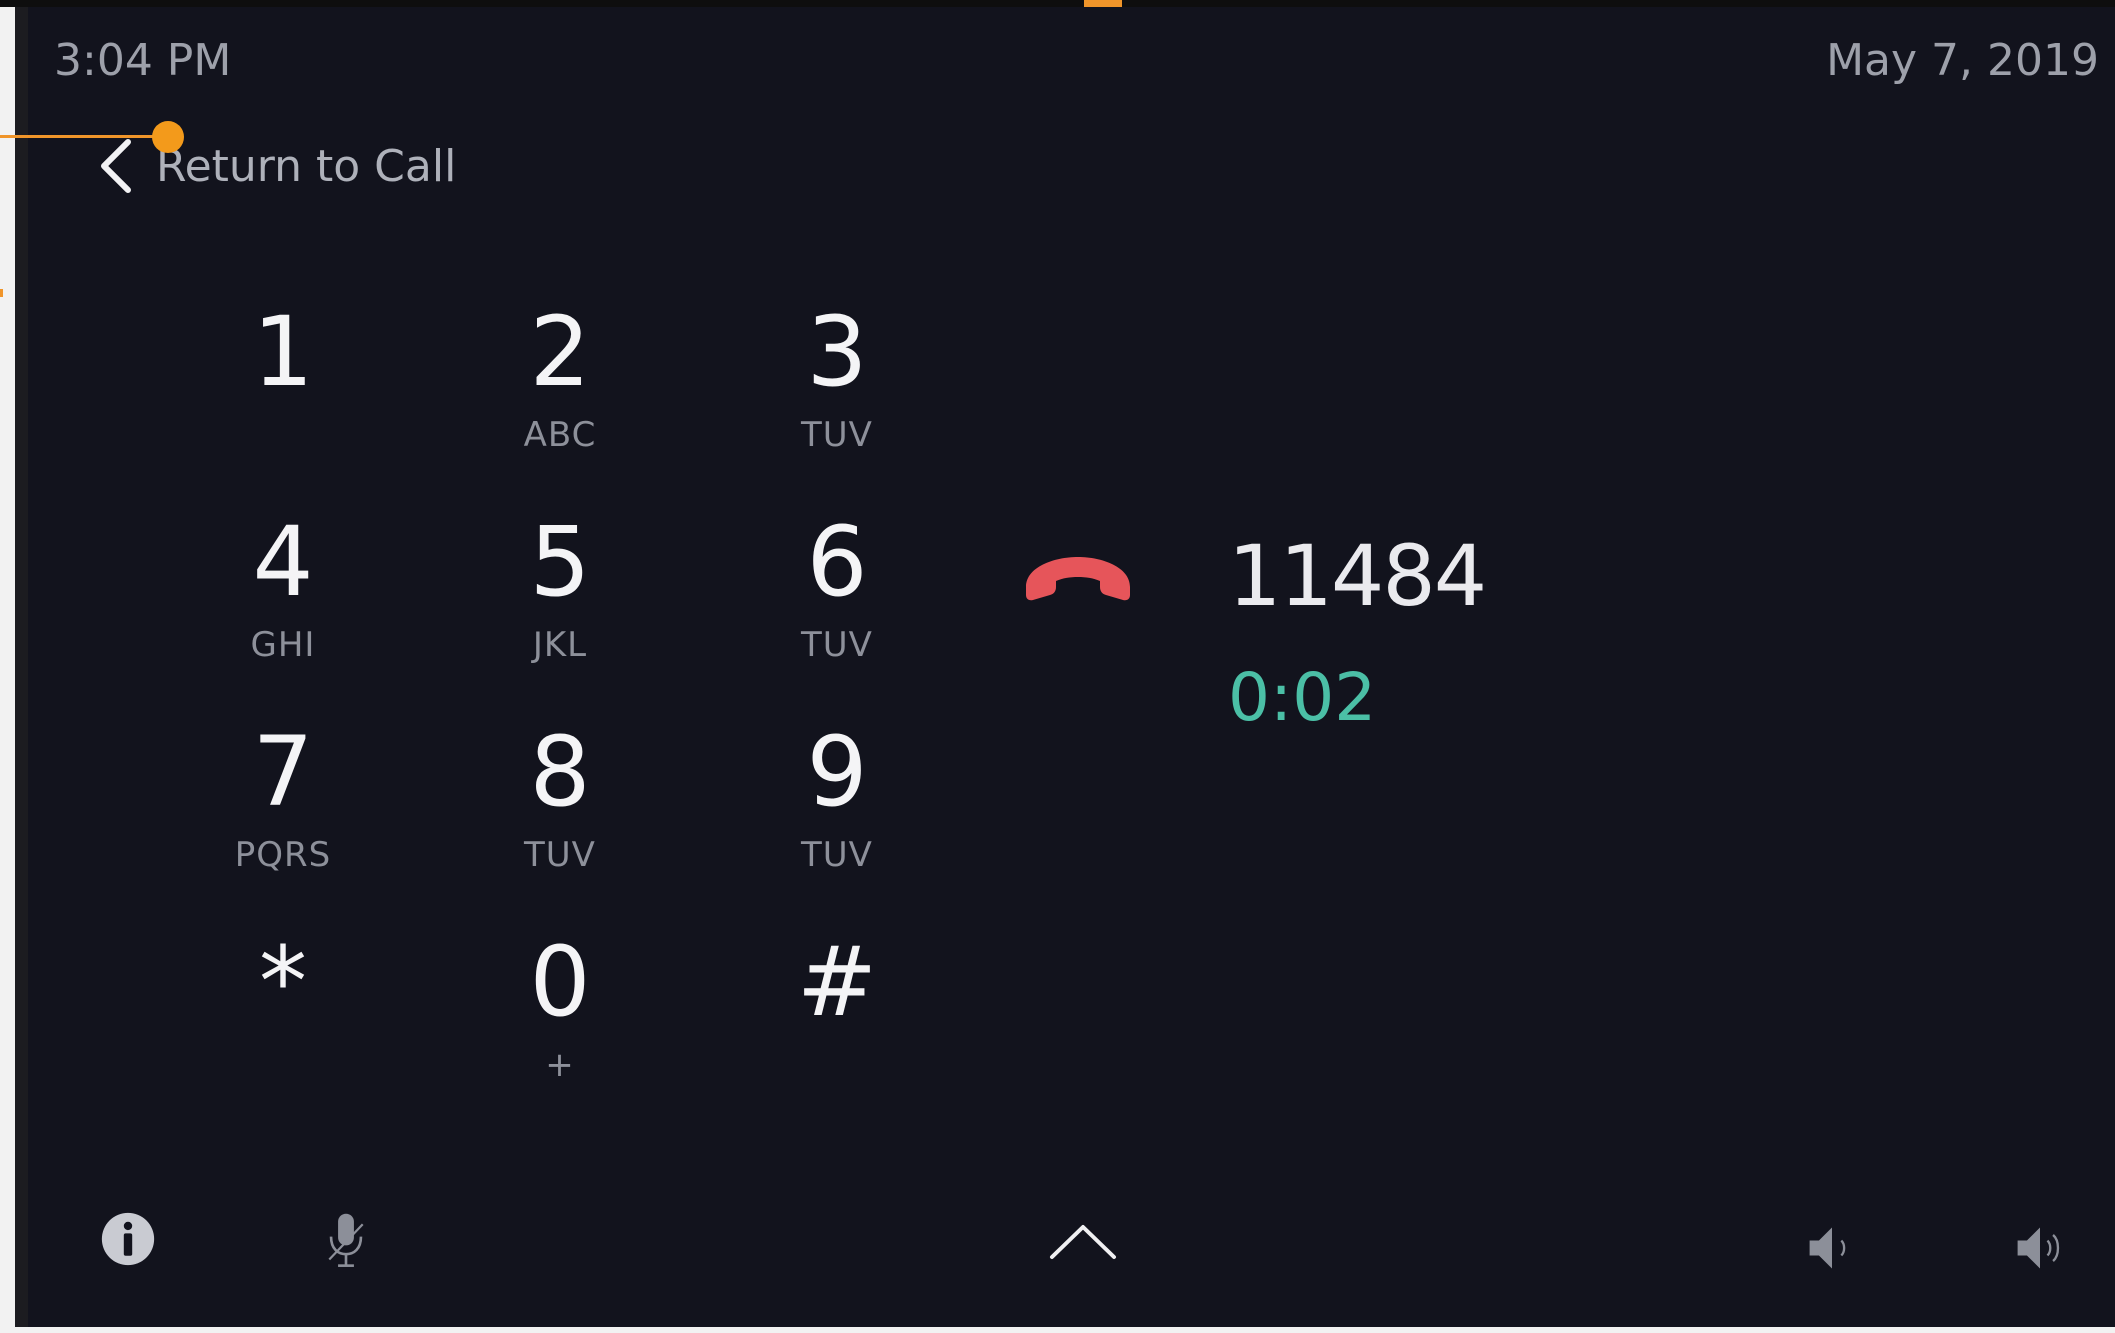  Describe the element at coordinates (1103, 3) in the screenshot. I see `top-accent-marker` at that location.